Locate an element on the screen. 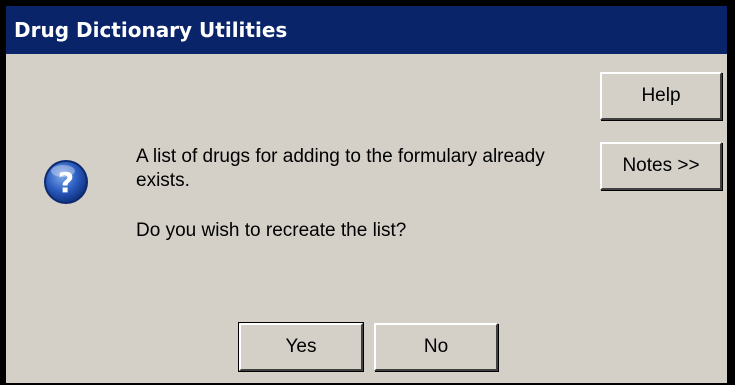  title-bar: Drug Dictionary Utilities is located at coordinates (366, 30).